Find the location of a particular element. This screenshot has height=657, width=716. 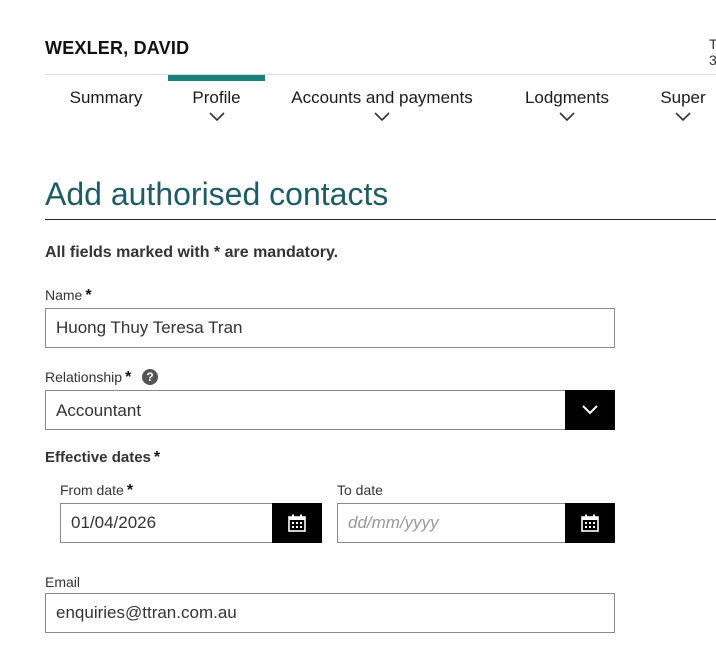

nav-item-profile: Profile is located at coordinates (216, 102).